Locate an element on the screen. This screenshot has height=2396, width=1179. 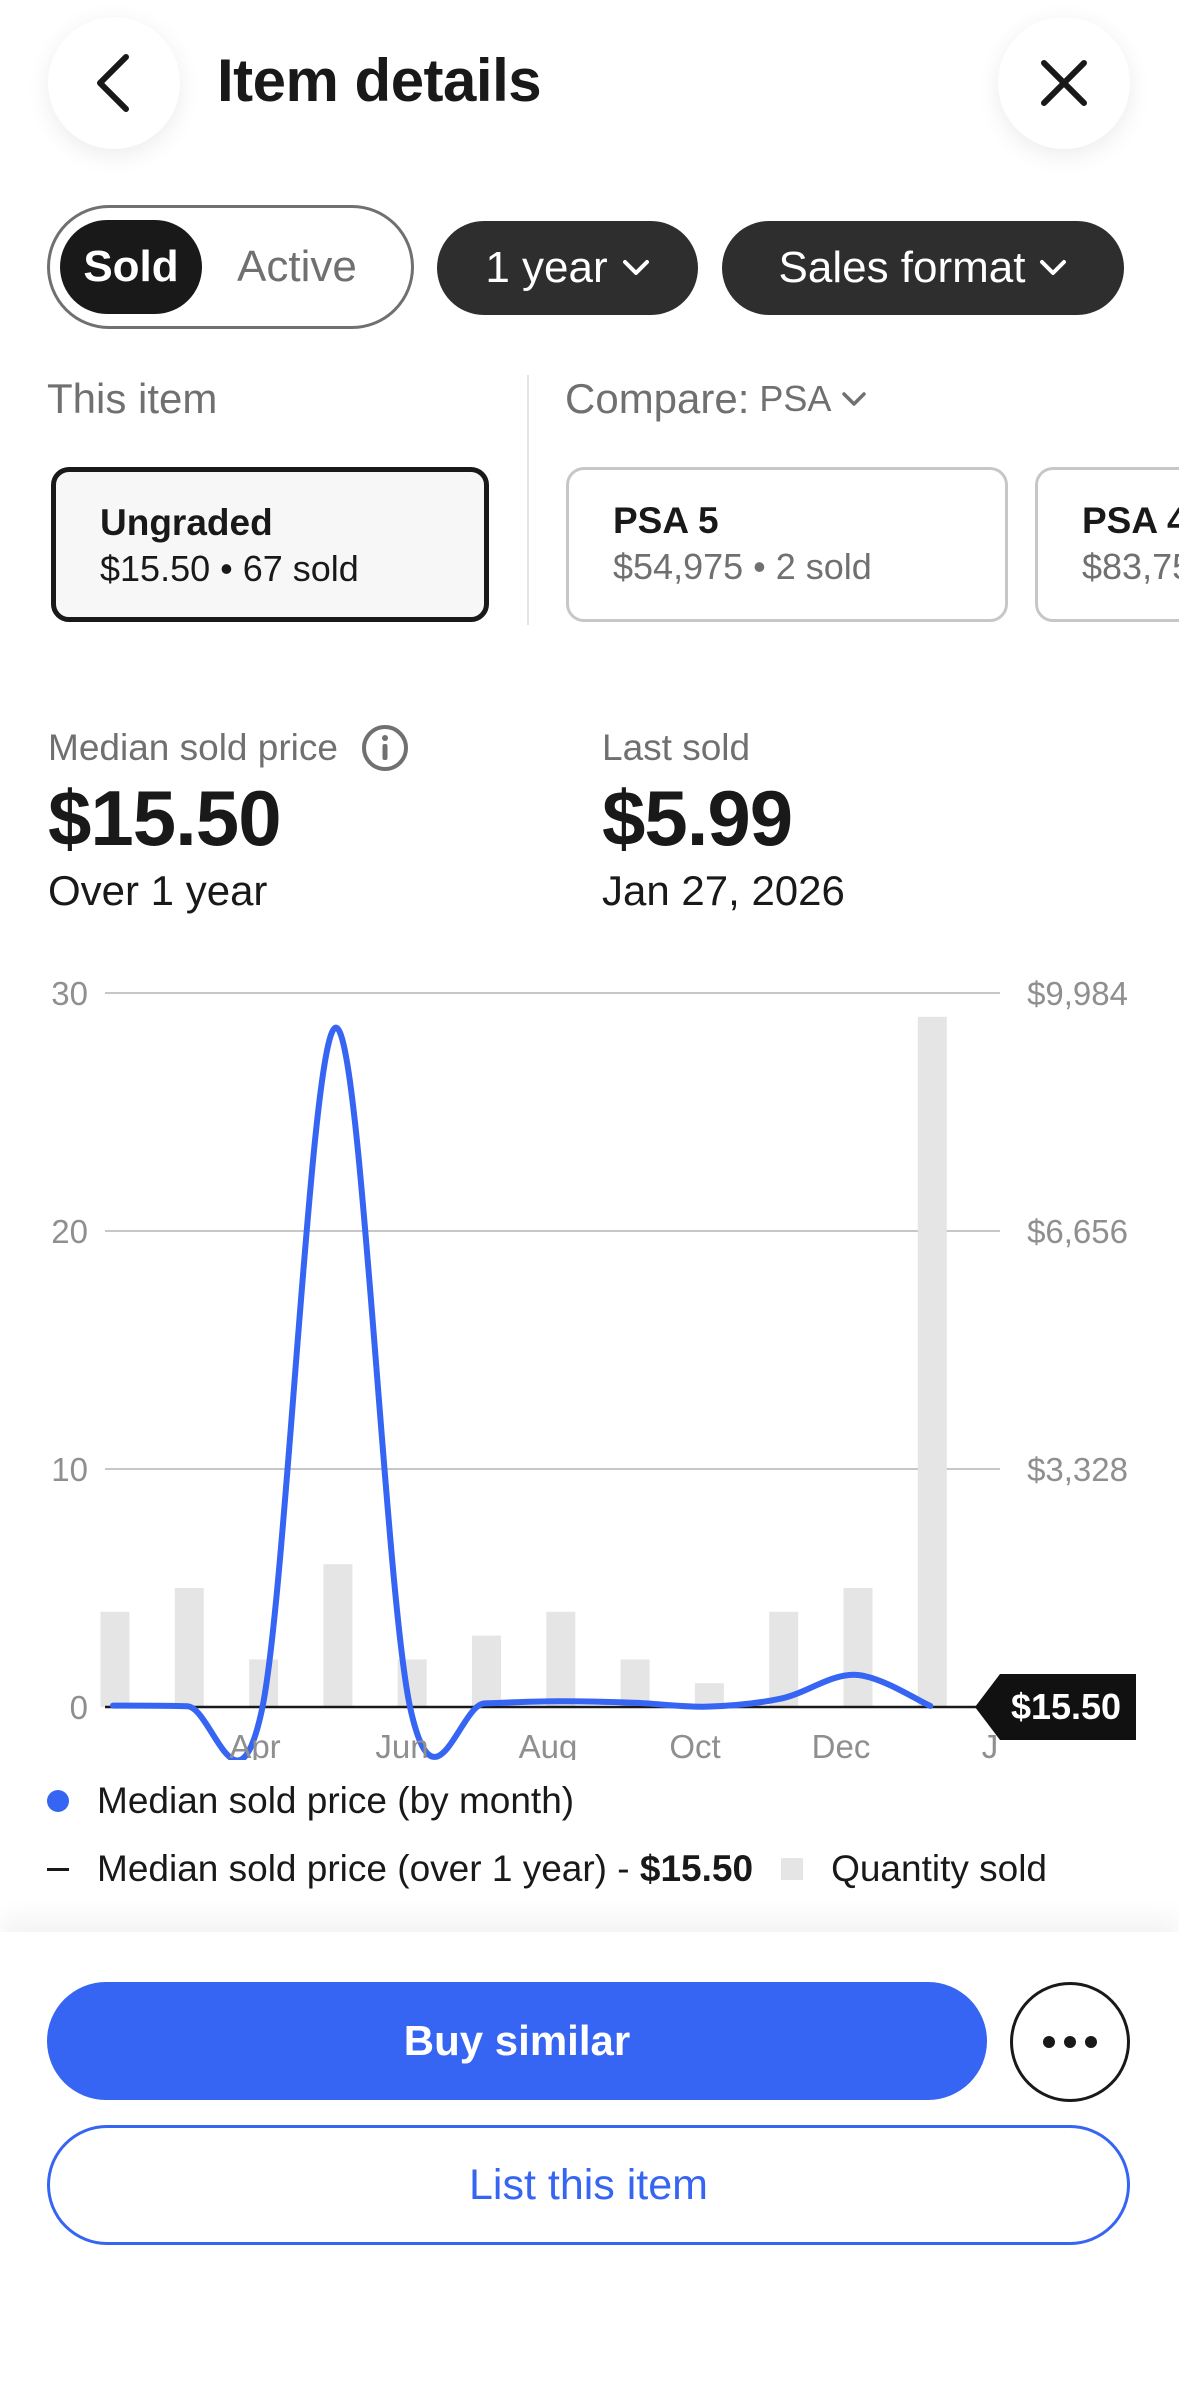
last-sold-date: Jan 27, 2026 is located at coordinates (723, 890).